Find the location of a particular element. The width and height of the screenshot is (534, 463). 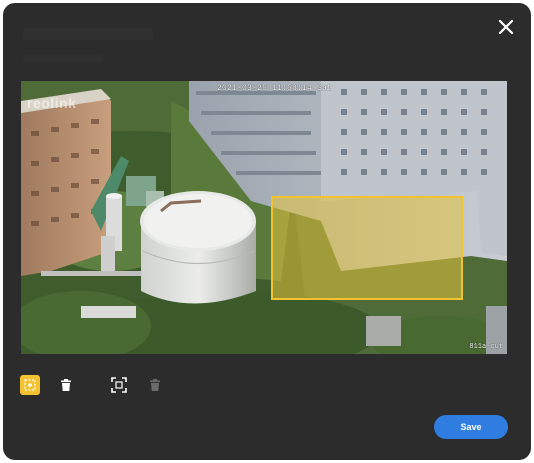

draw-area-button is located at coordinates (30, 385).